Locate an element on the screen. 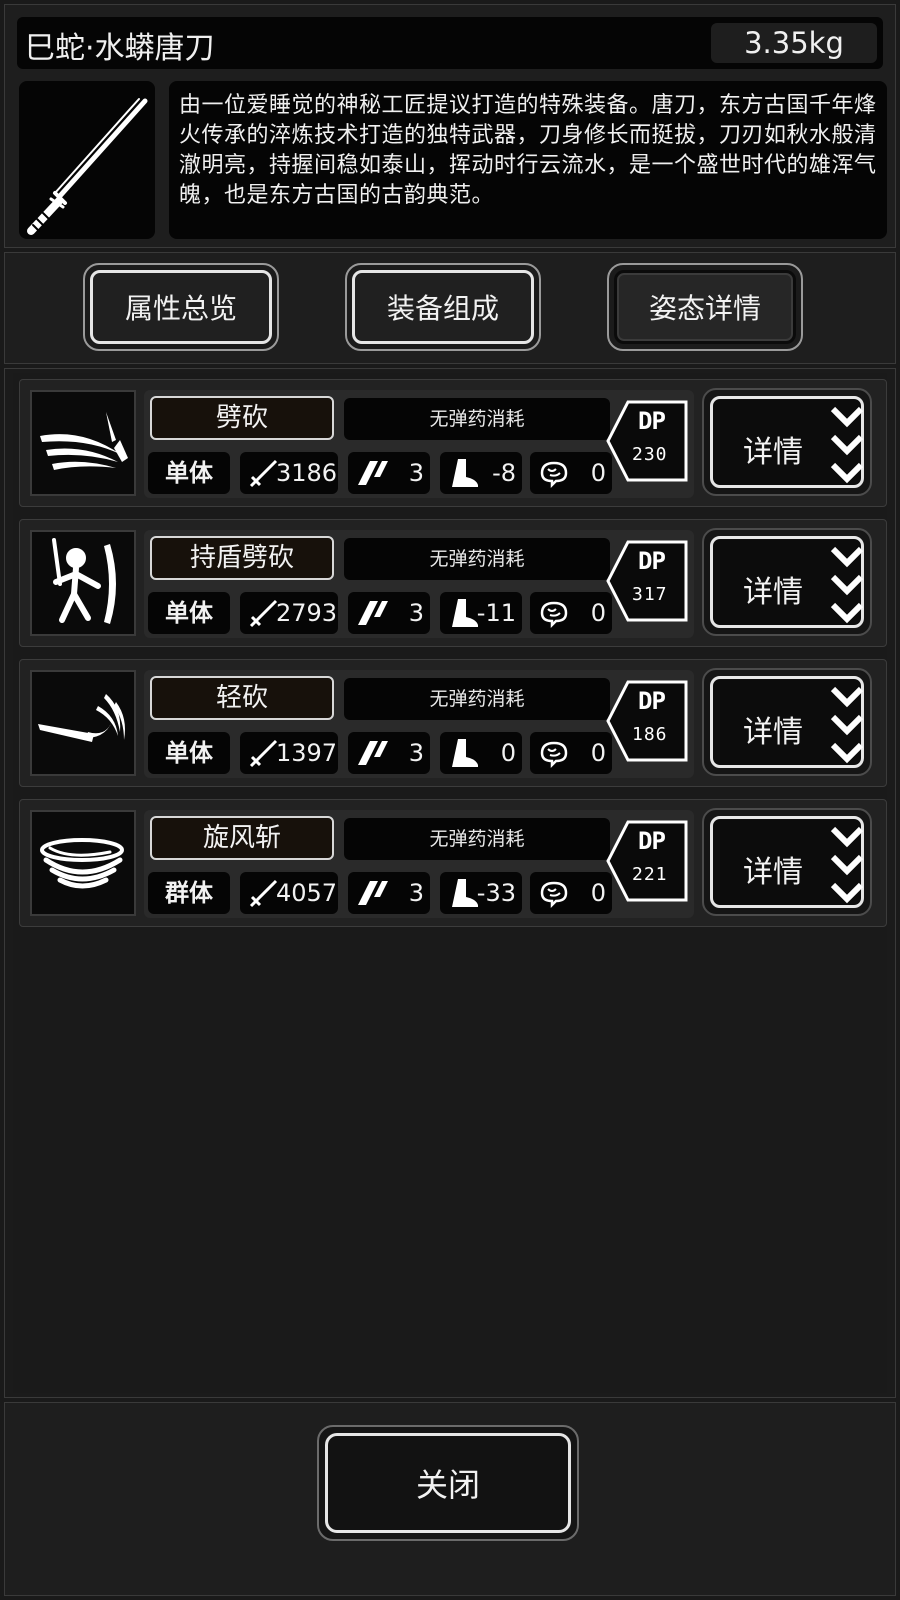 The width and height of the screenshot is (900, 1600). target-type: 群体 is located at coordinates (189, 893).